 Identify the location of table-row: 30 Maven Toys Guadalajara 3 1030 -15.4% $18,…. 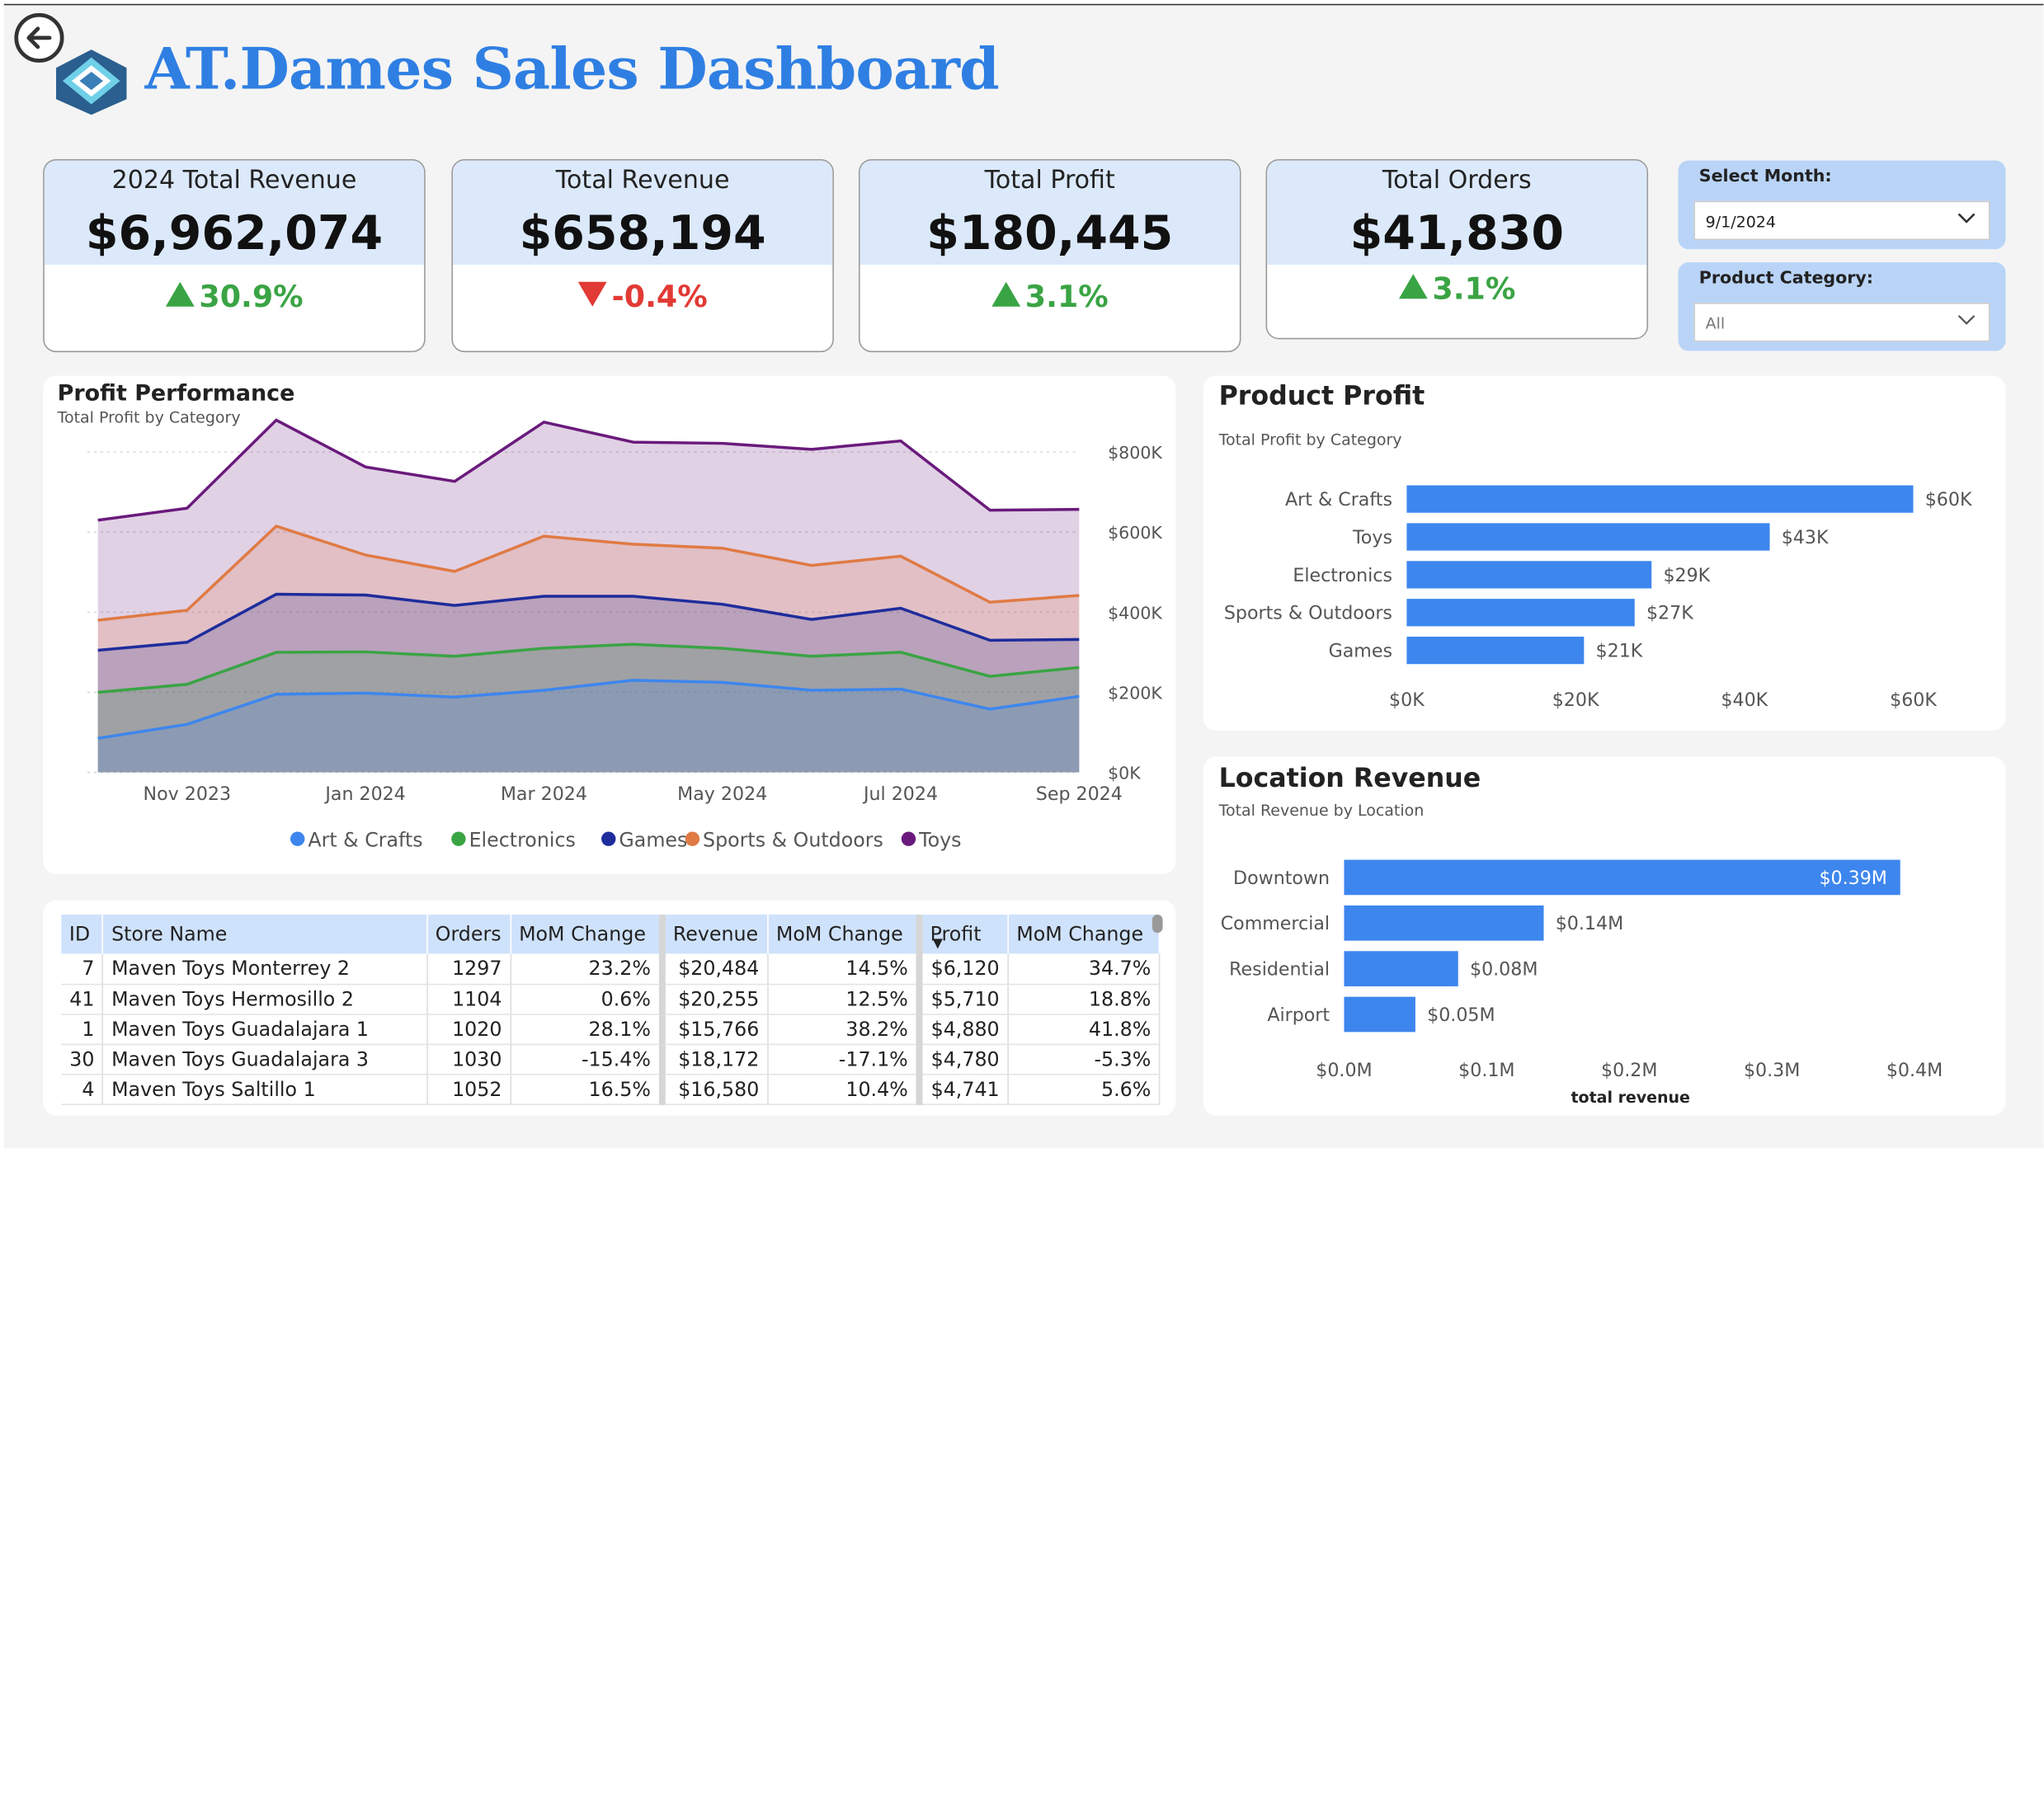
(611, 1059).